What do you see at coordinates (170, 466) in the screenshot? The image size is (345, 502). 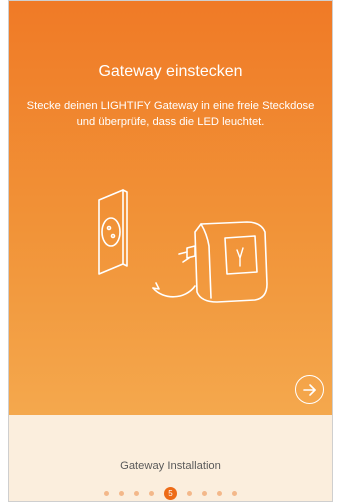 I see `step-label: Gateway Installation` at bounding box center [170, 466].